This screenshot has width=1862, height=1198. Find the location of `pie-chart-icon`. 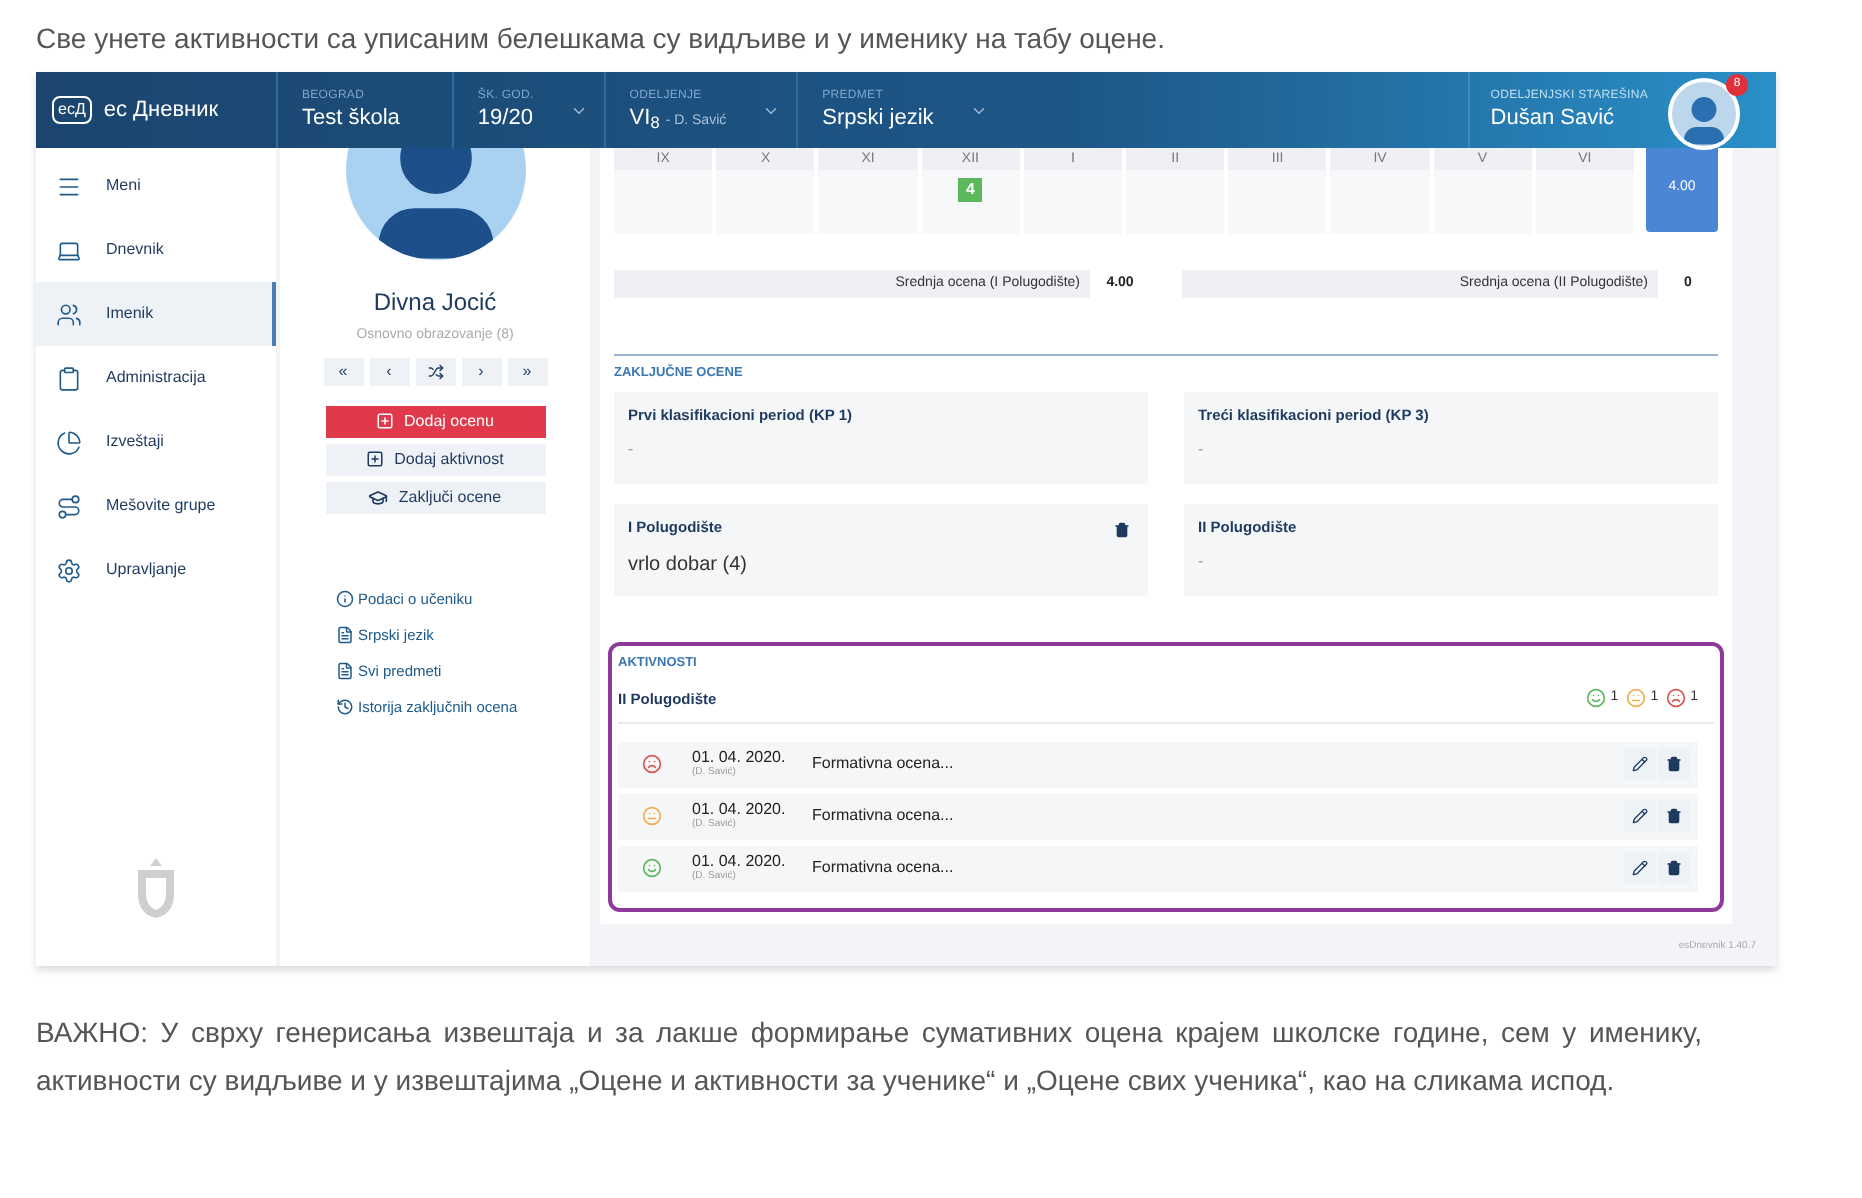

pie-chart-icon is located at coordinates (69, 442).